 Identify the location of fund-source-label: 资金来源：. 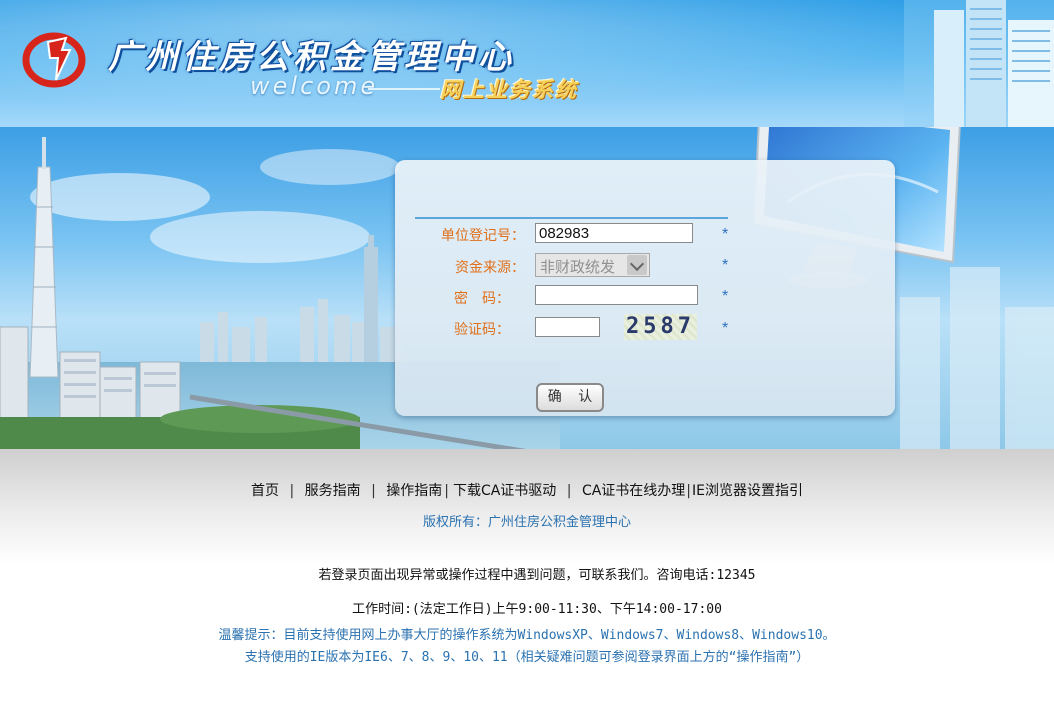
(490, 268).